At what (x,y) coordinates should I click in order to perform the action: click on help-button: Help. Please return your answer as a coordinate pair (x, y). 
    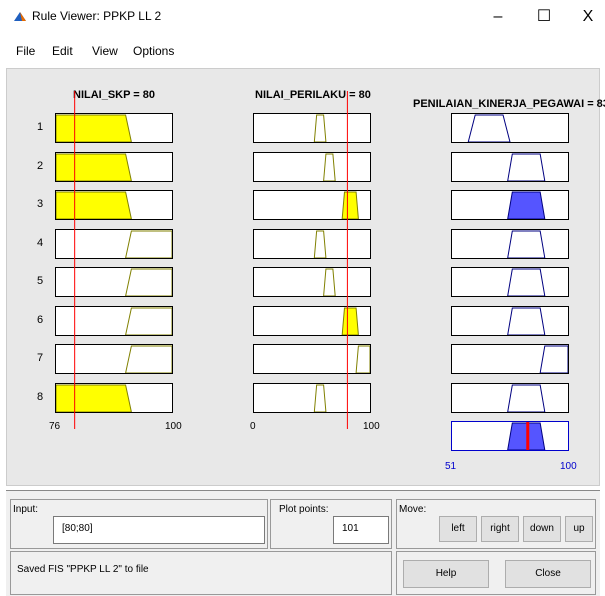
    Looking at the image, I should click on (446, 574).